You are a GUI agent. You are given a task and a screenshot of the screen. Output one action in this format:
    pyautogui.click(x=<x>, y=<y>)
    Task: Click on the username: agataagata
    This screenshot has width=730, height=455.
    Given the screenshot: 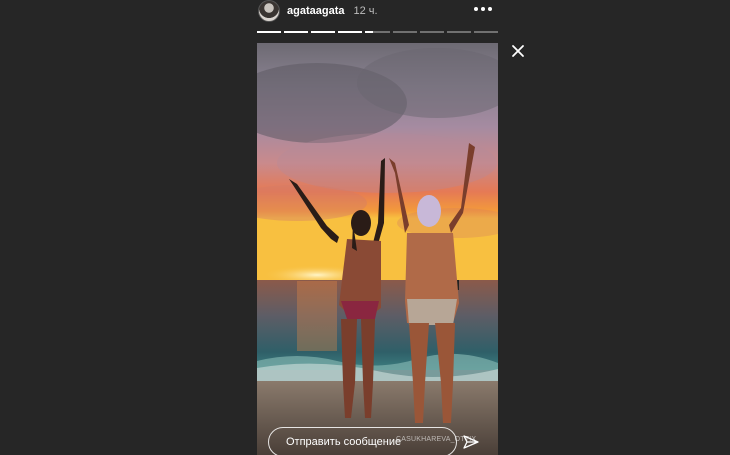 What is the action you would take?
    pyautogui.click(x=315, y=11)
    